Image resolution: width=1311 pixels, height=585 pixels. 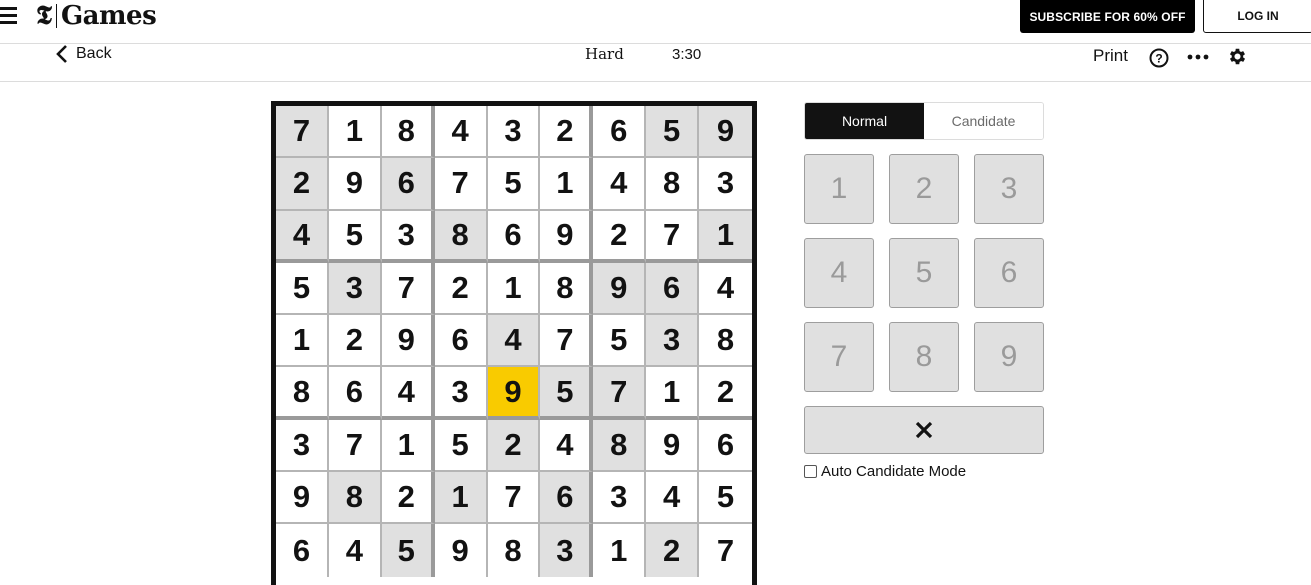 I want to click on sudoku-cell-r2c4: 7, so click(x=461, y=184).